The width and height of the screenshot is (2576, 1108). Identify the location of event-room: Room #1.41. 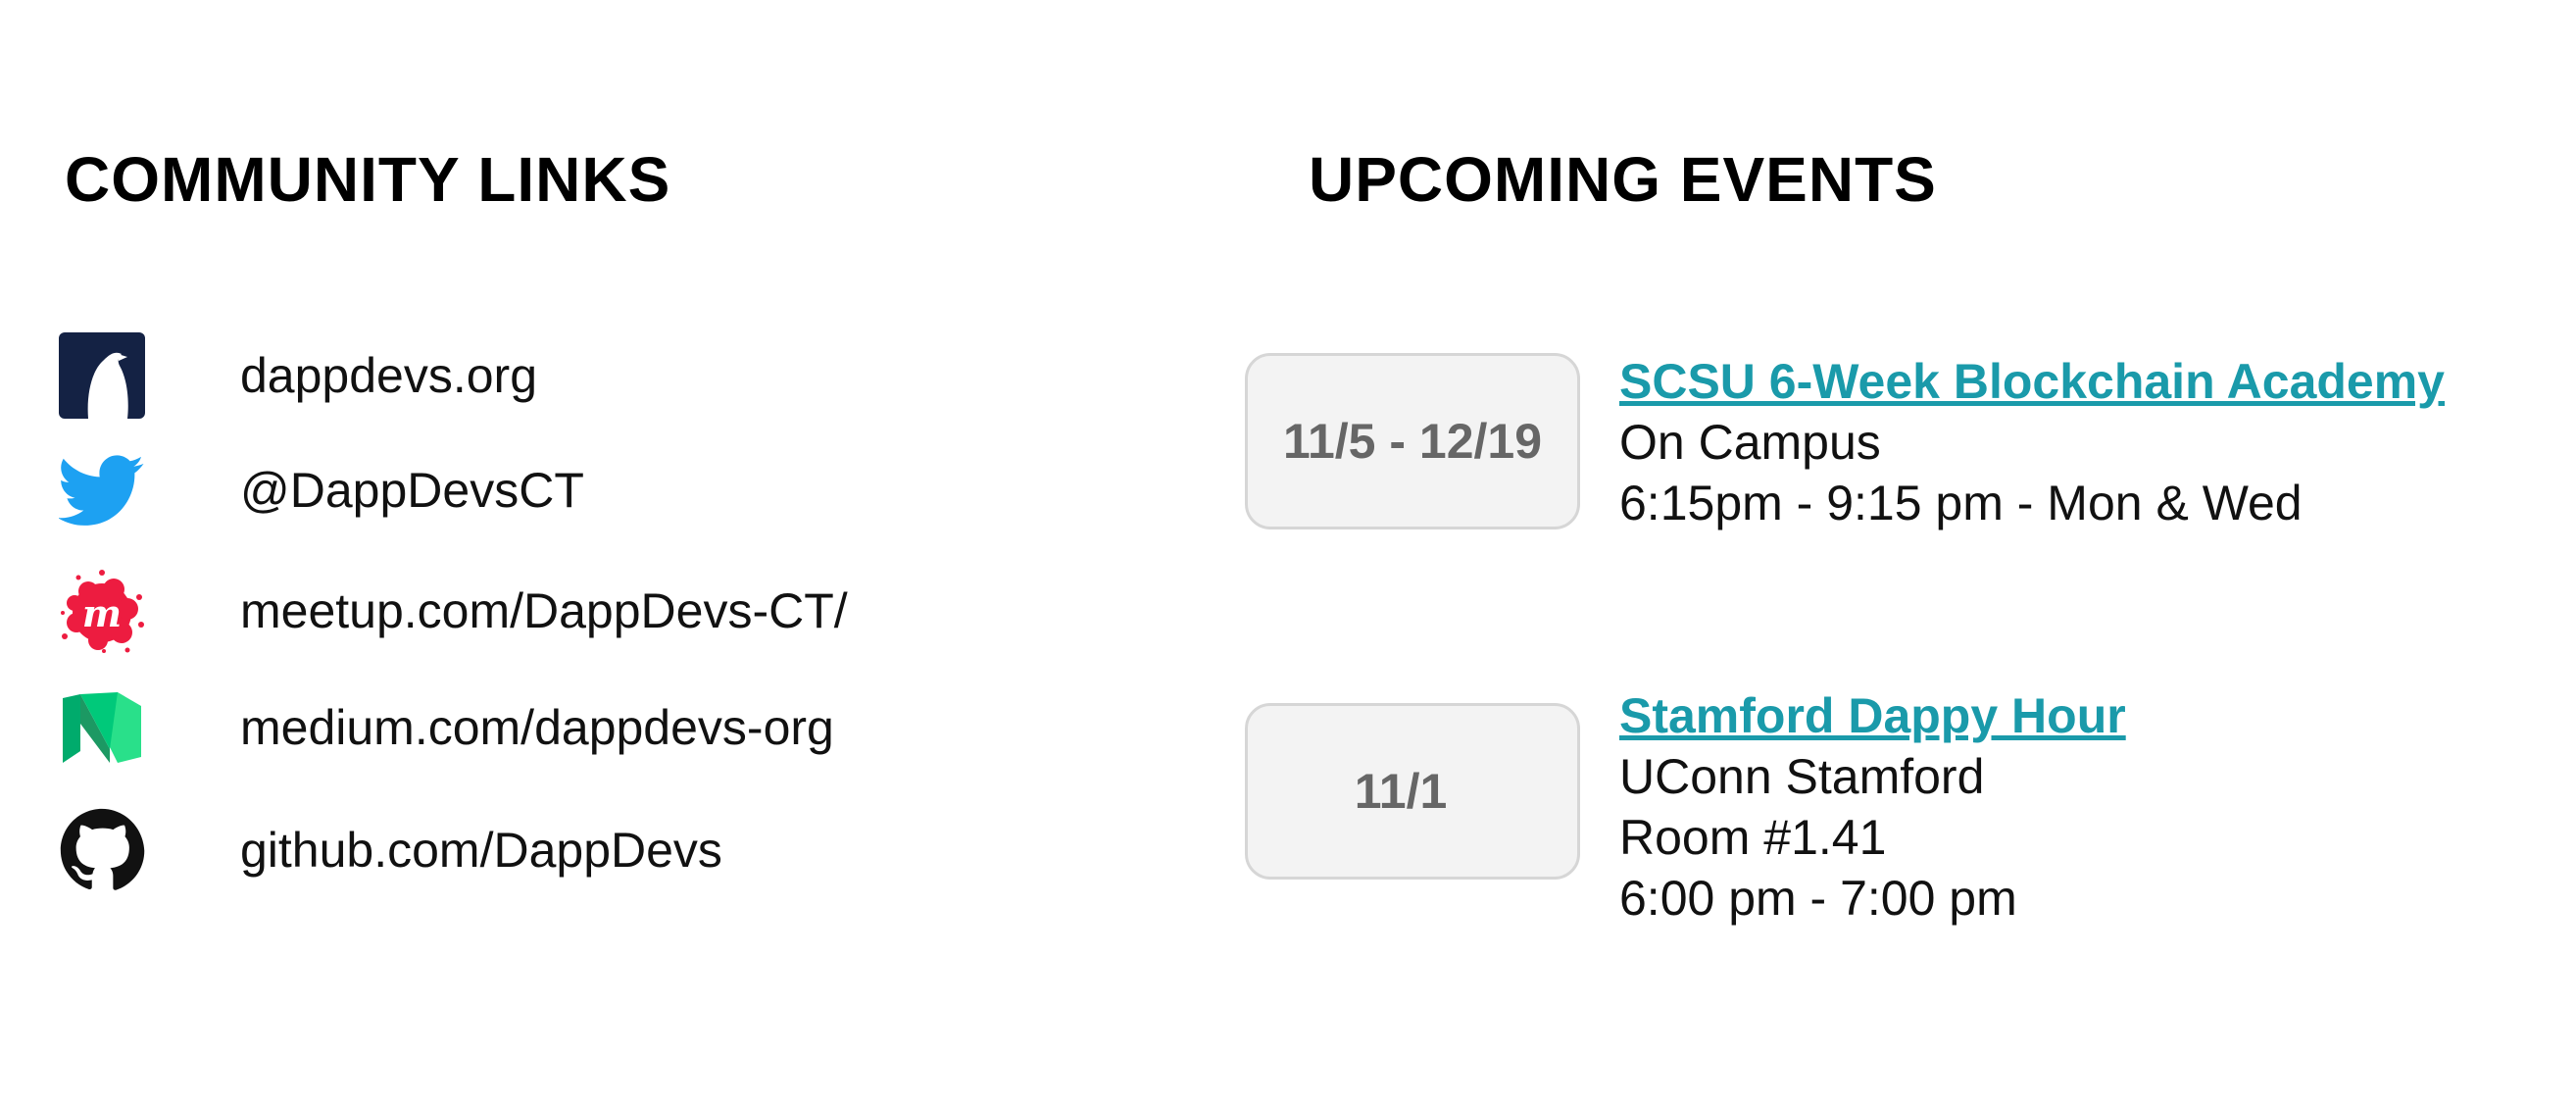
(1753, 838).